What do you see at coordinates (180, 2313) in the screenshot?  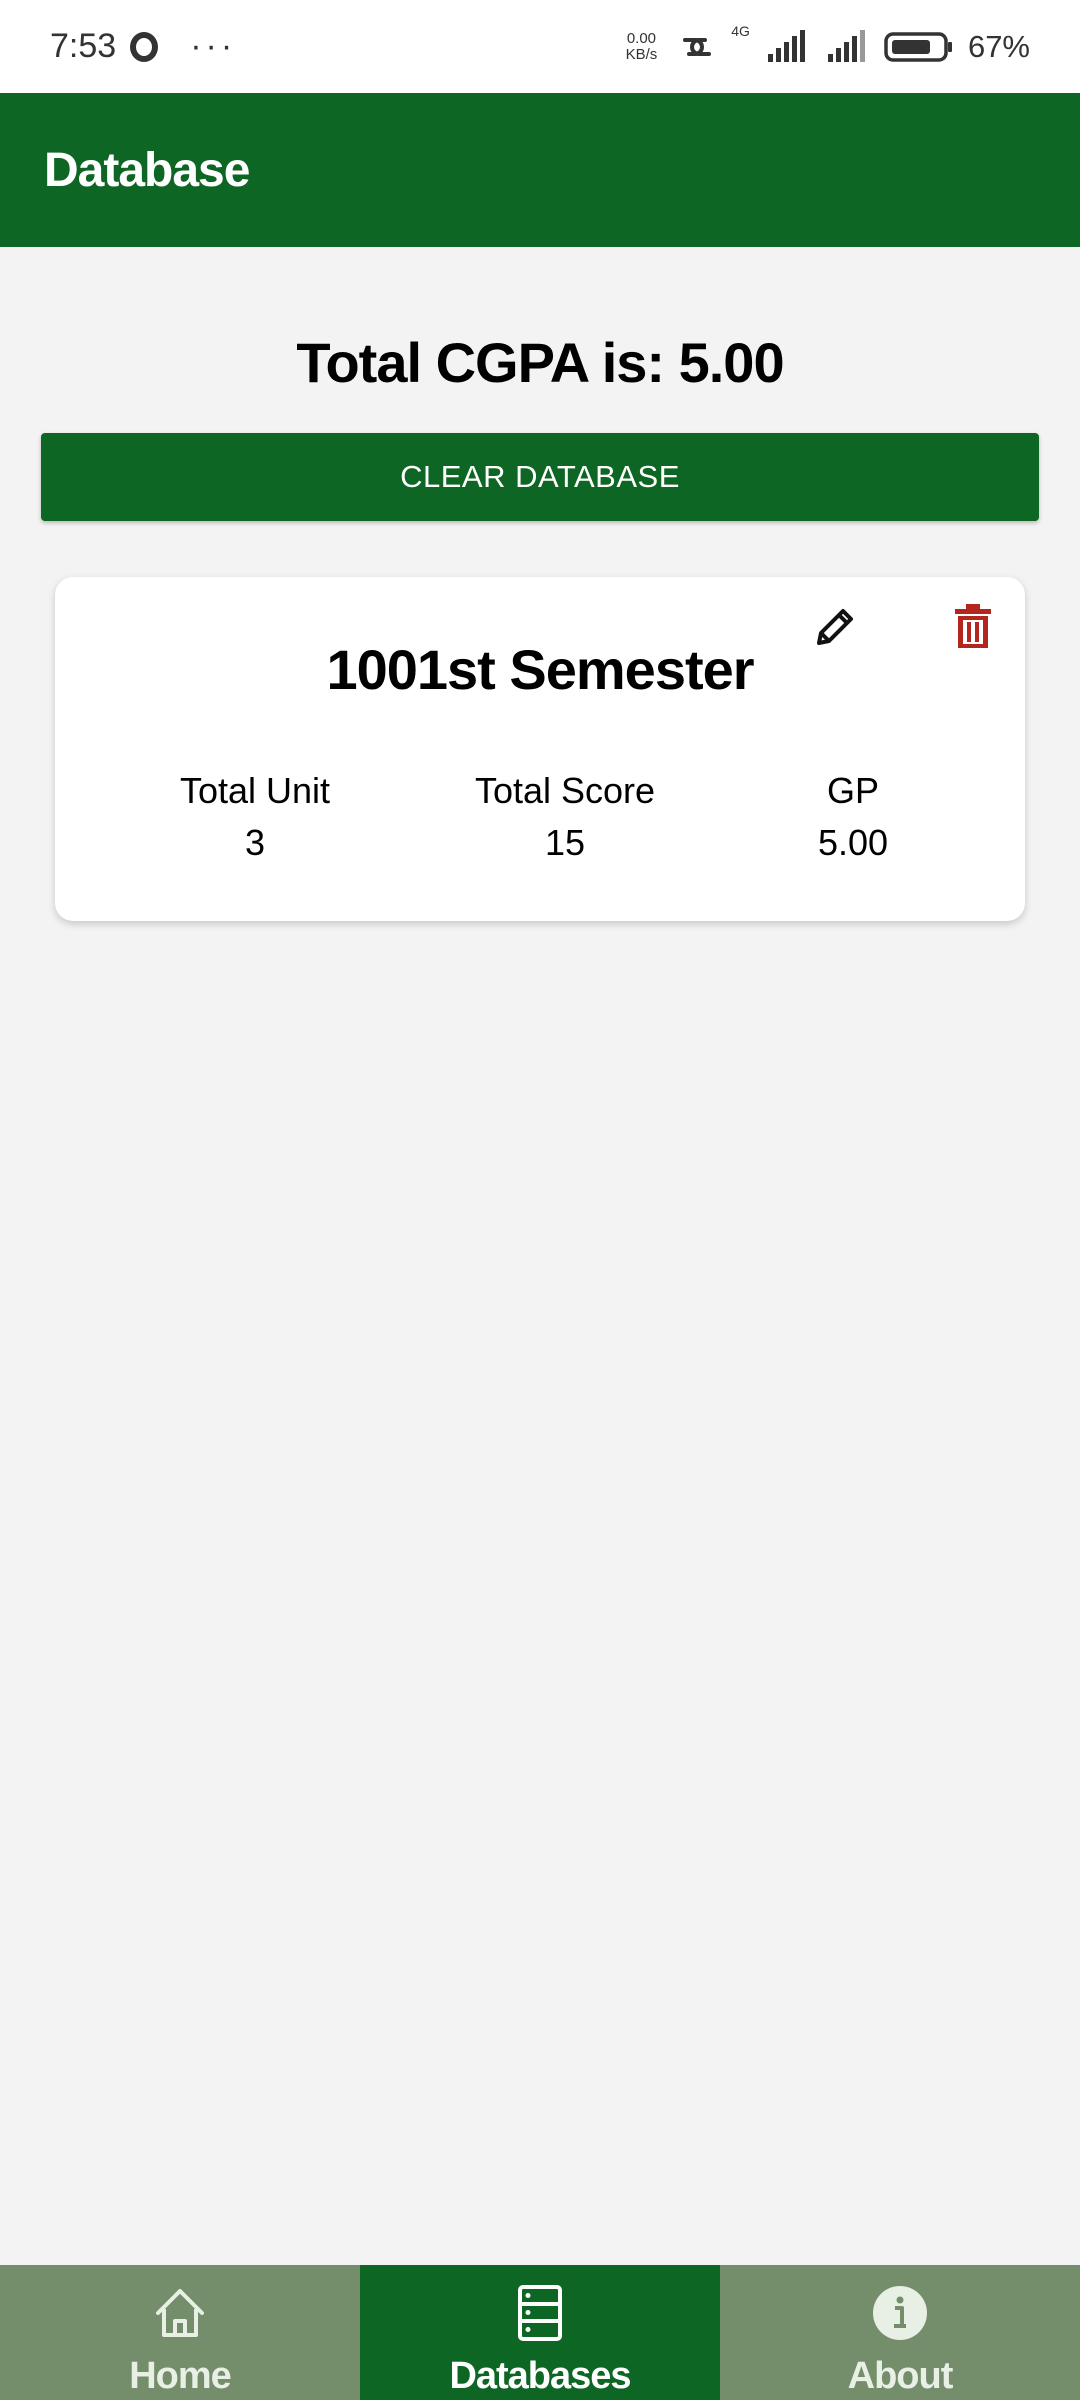 I see `home-icon` at bounding box center [180, 2313].